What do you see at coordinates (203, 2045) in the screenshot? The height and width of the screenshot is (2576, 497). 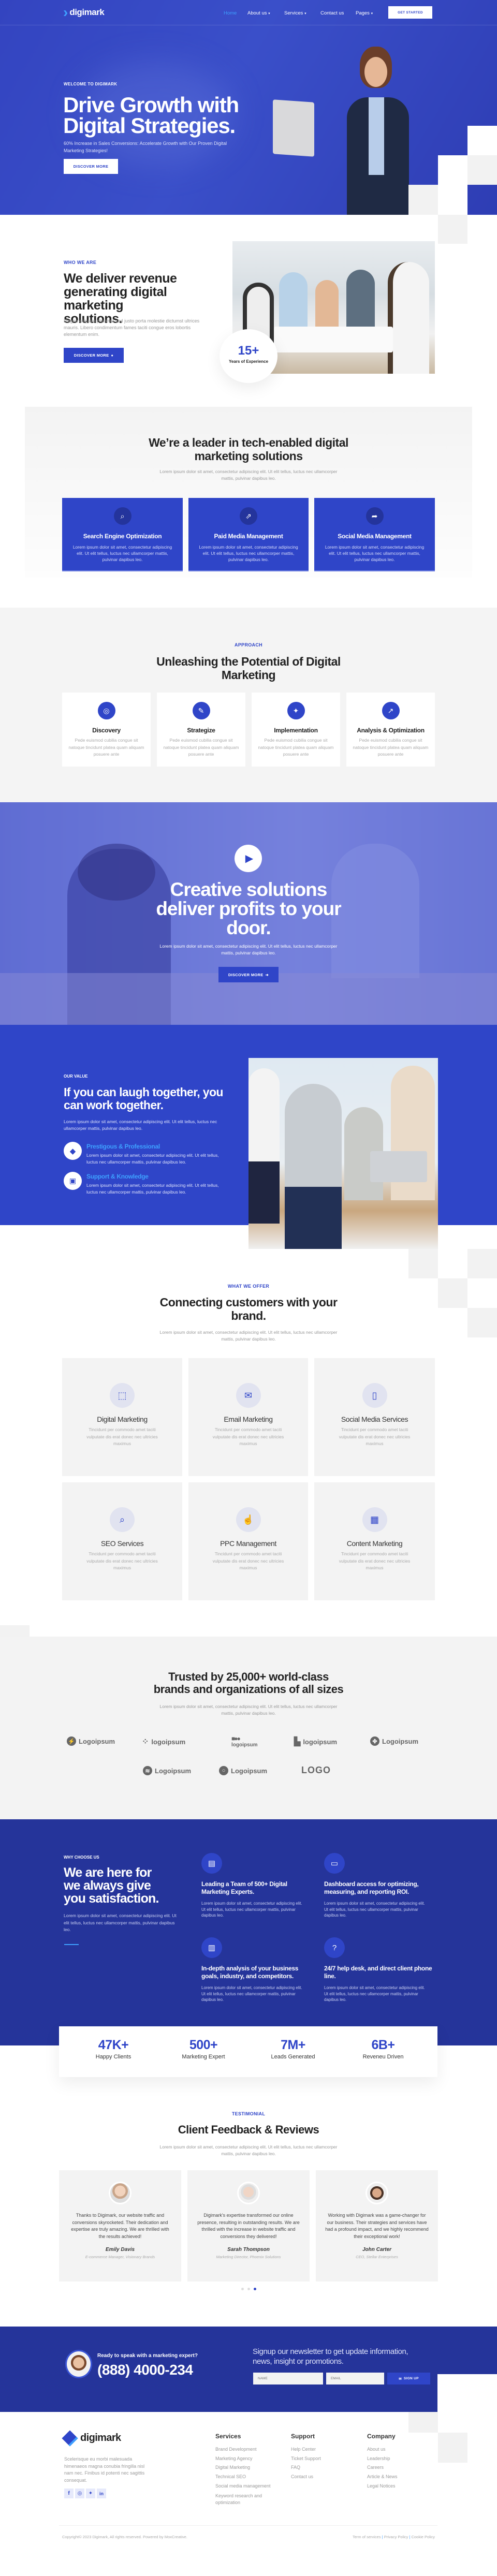 I see `stat-value: 500+` at bounding box center [203, 2045].